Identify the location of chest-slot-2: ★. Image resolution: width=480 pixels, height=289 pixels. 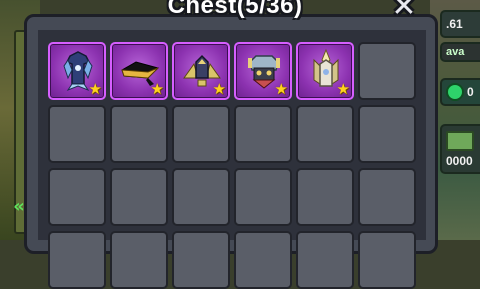
(139, 71).